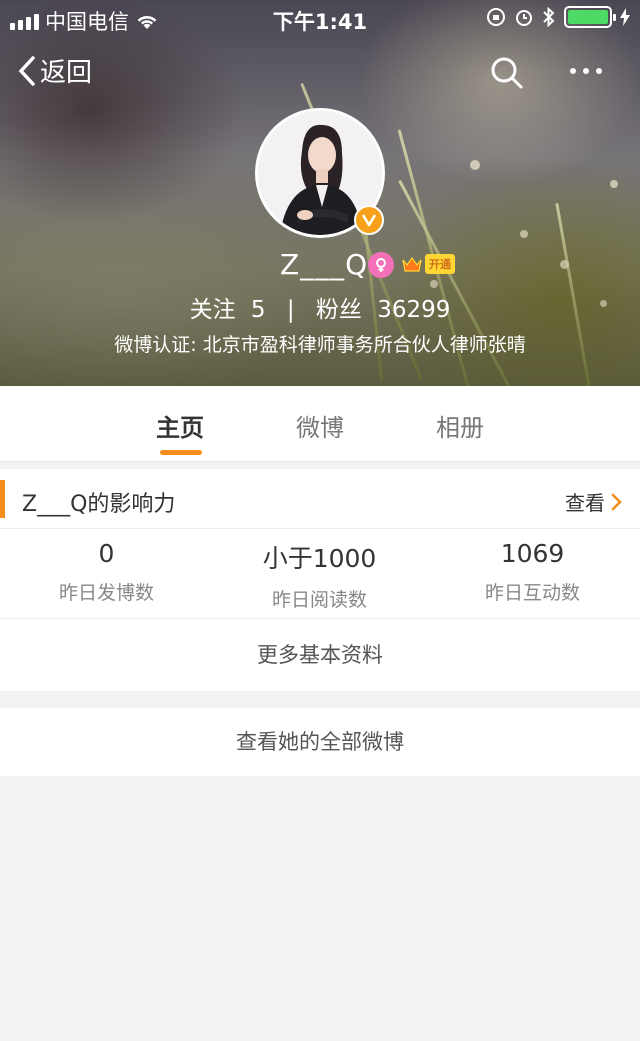 This screenshot has height=1041, width=640. I want to click on search-icon, so click(507, 73).